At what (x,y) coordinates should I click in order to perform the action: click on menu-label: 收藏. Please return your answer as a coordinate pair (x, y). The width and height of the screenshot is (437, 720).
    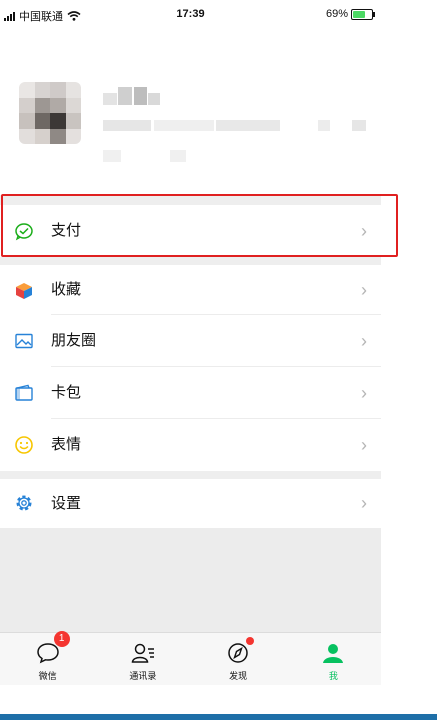
    Looking at the image, I should click on (66, 289).